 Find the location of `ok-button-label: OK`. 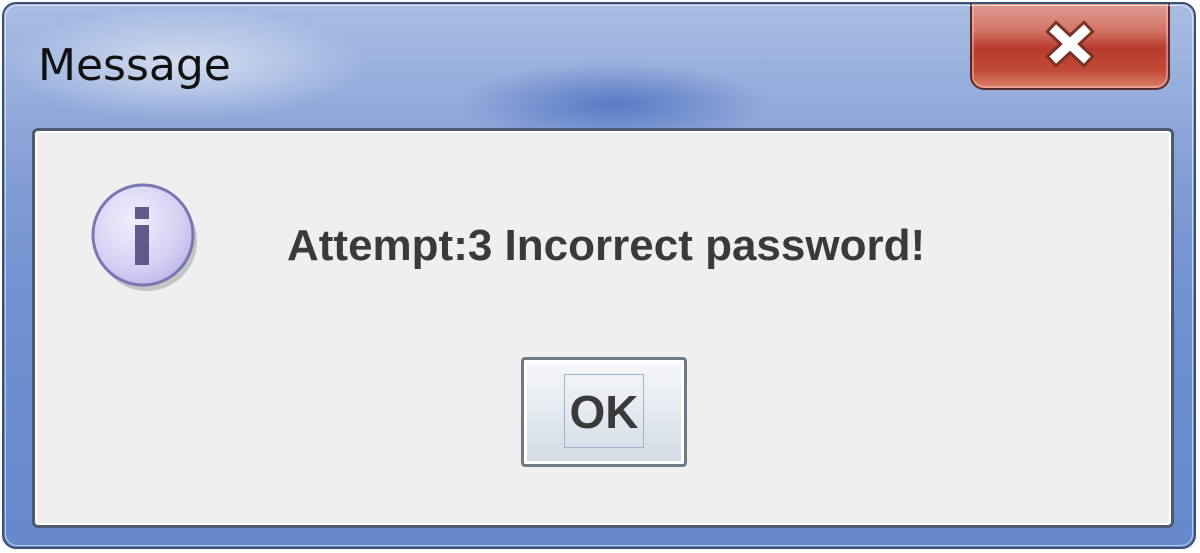

ok-button-label: OK is located at coordinates (604, 412).